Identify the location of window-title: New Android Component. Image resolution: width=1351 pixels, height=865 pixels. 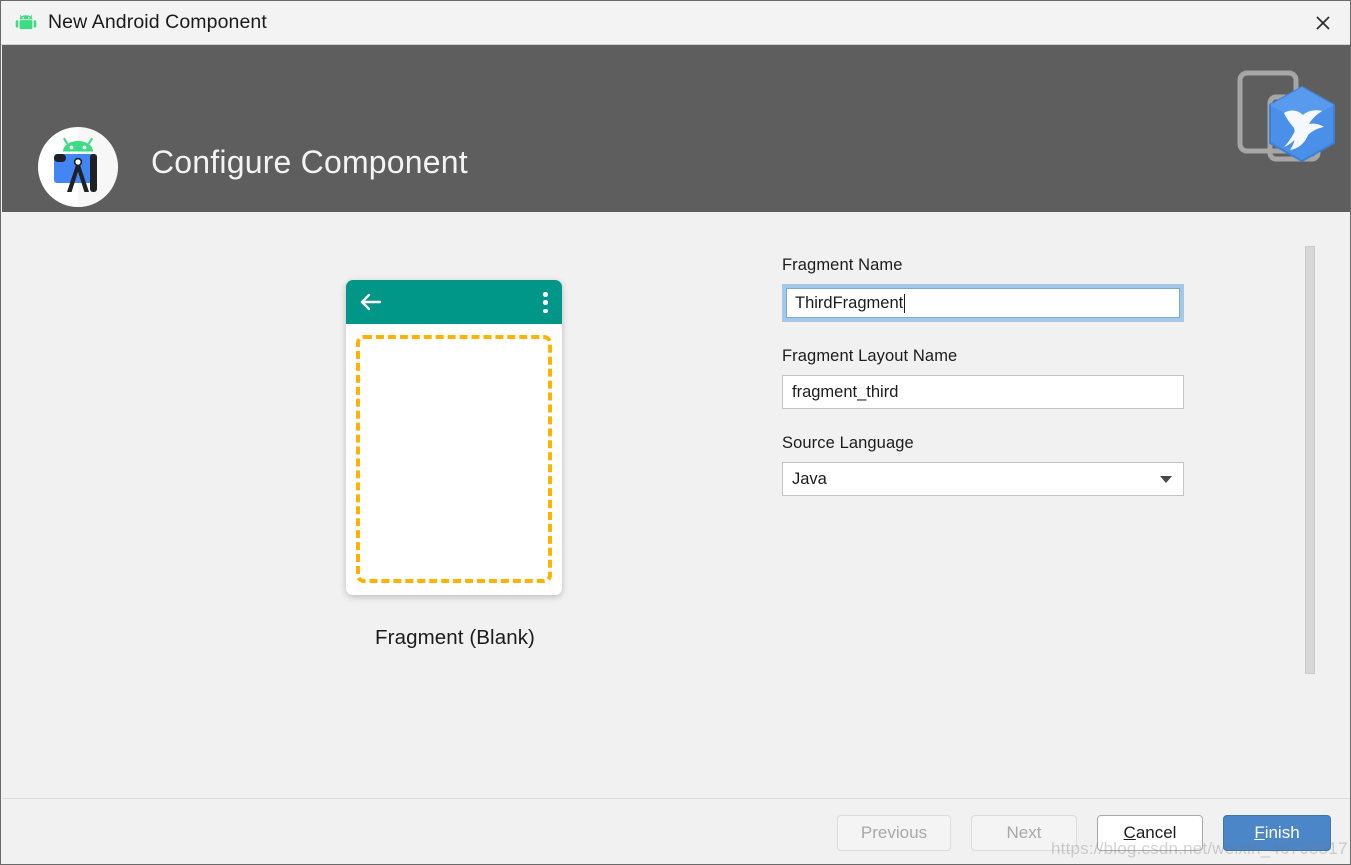
(157, 22).